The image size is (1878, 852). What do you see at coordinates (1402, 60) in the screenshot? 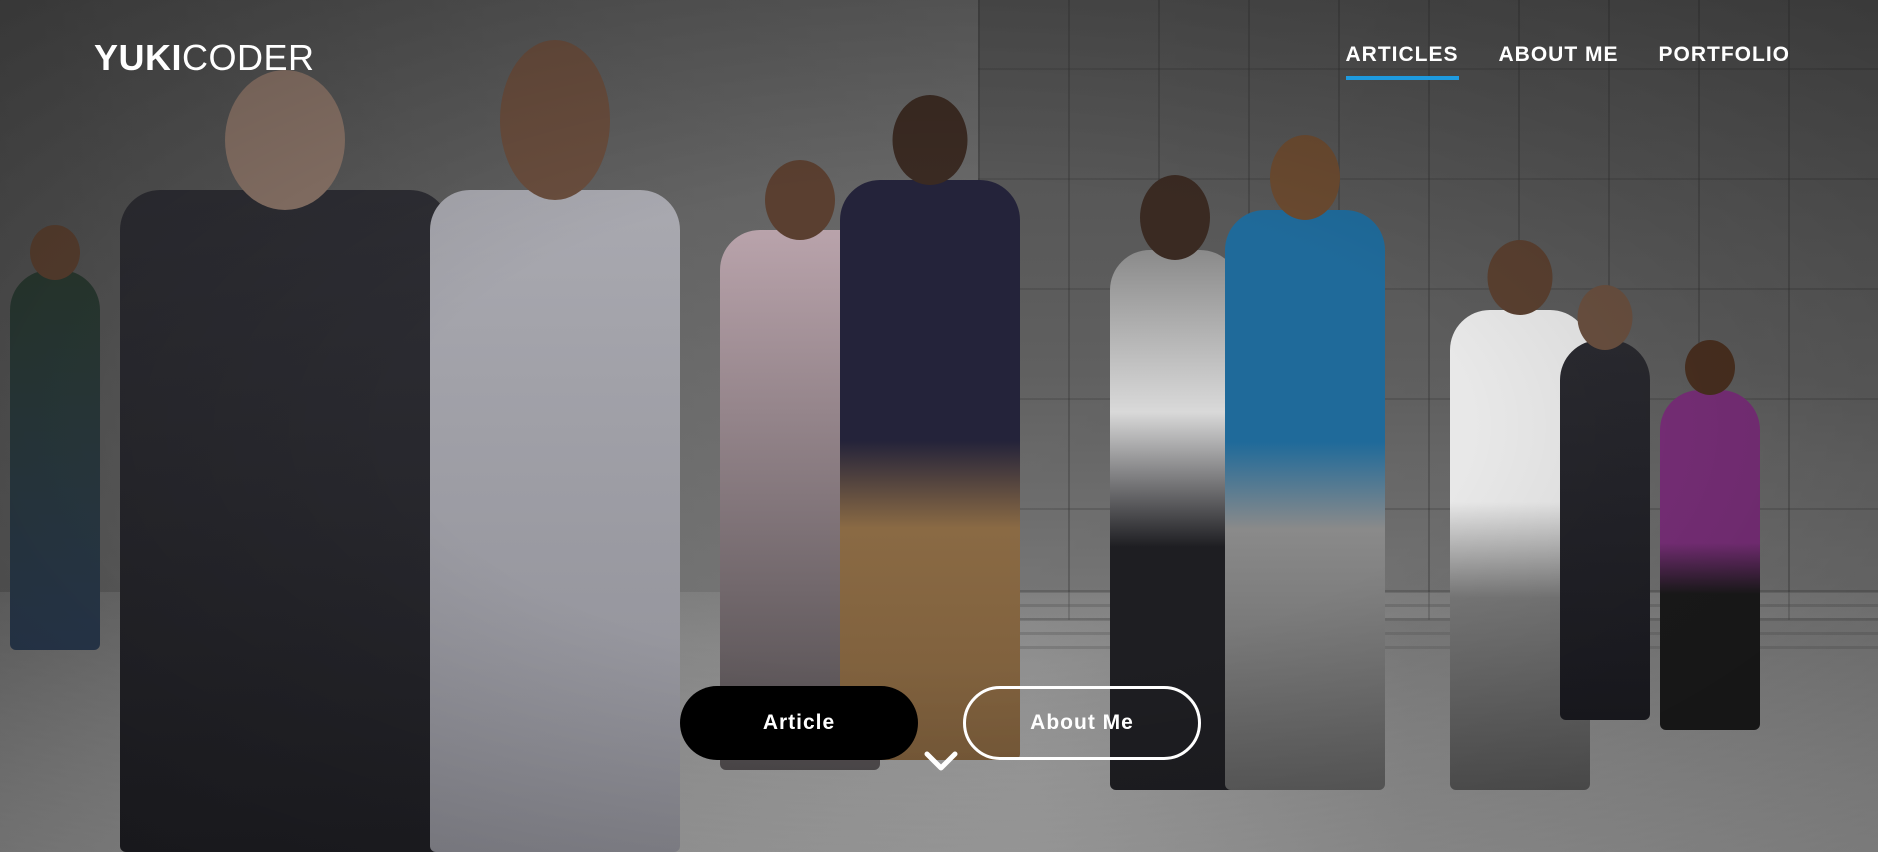
I see `nav-item-articles: ARTICLES` at bounding box center [1402, 60].